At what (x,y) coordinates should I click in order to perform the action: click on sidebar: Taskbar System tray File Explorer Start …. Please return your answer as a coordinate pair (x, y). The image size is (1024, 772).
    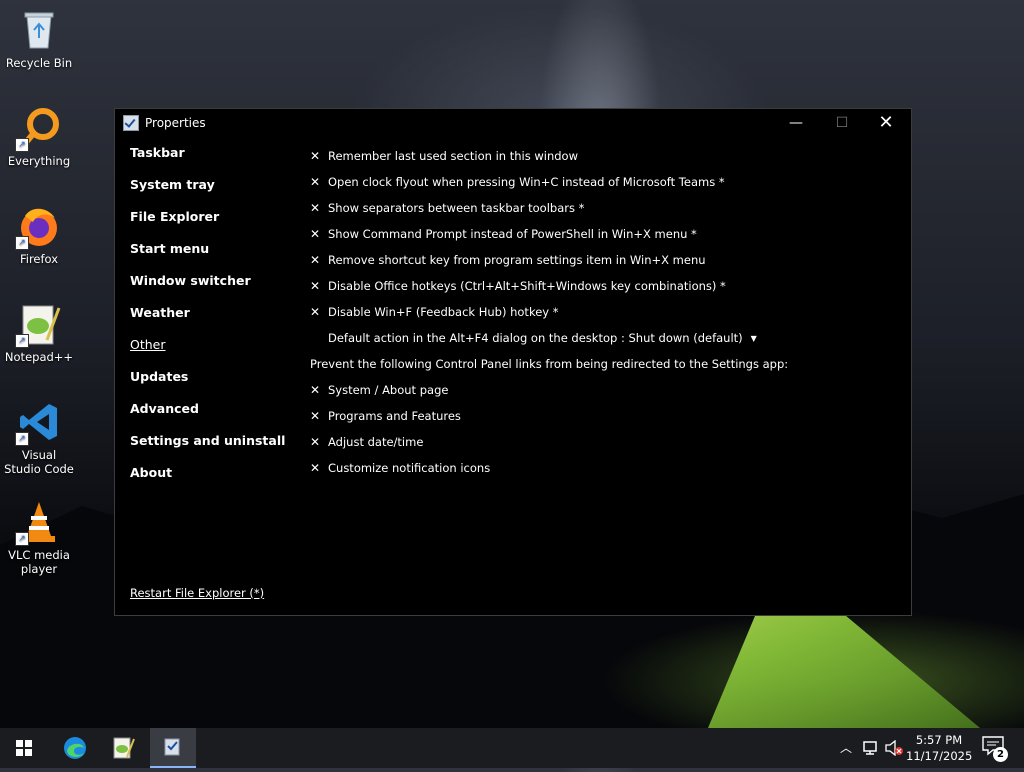
    Looking at the image, I should click on (220, 321).